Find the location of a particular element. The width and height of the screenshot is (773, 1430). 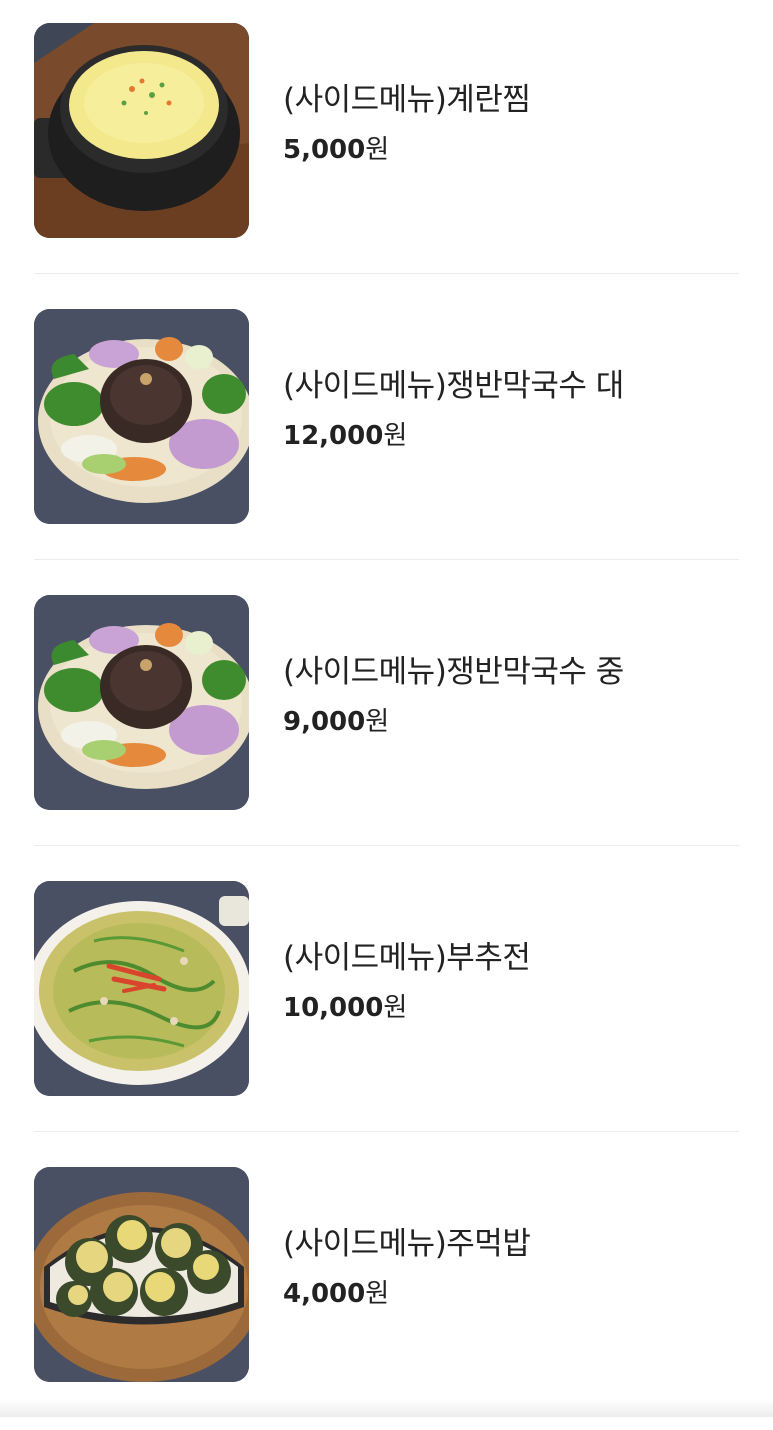

menu-item-price: 4,000원 is located at coordinates (406, 1294).